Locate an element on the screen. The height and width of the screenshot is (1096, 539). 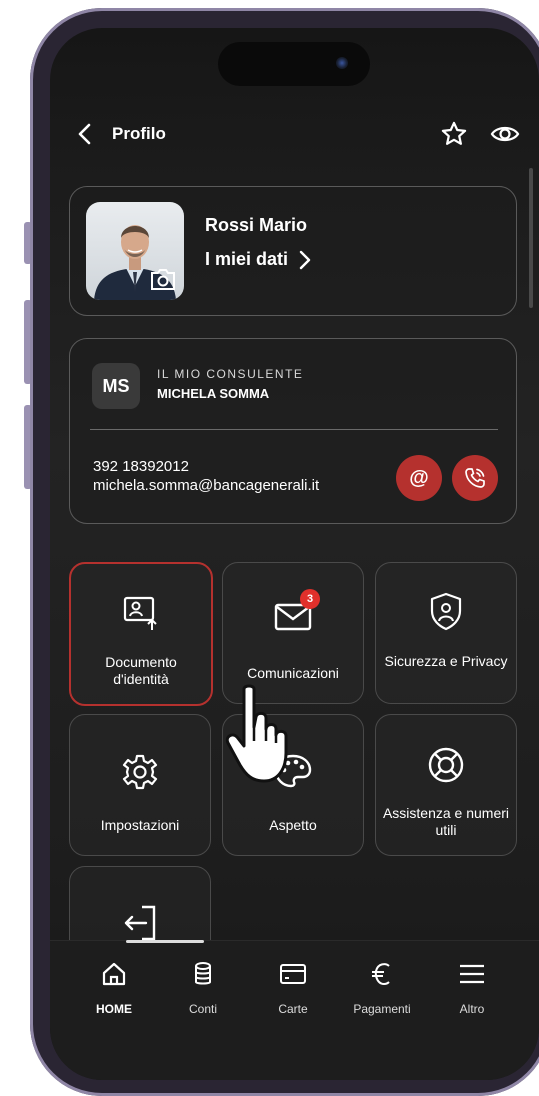
chevron-right-icon is located at coordinates (305, 259).